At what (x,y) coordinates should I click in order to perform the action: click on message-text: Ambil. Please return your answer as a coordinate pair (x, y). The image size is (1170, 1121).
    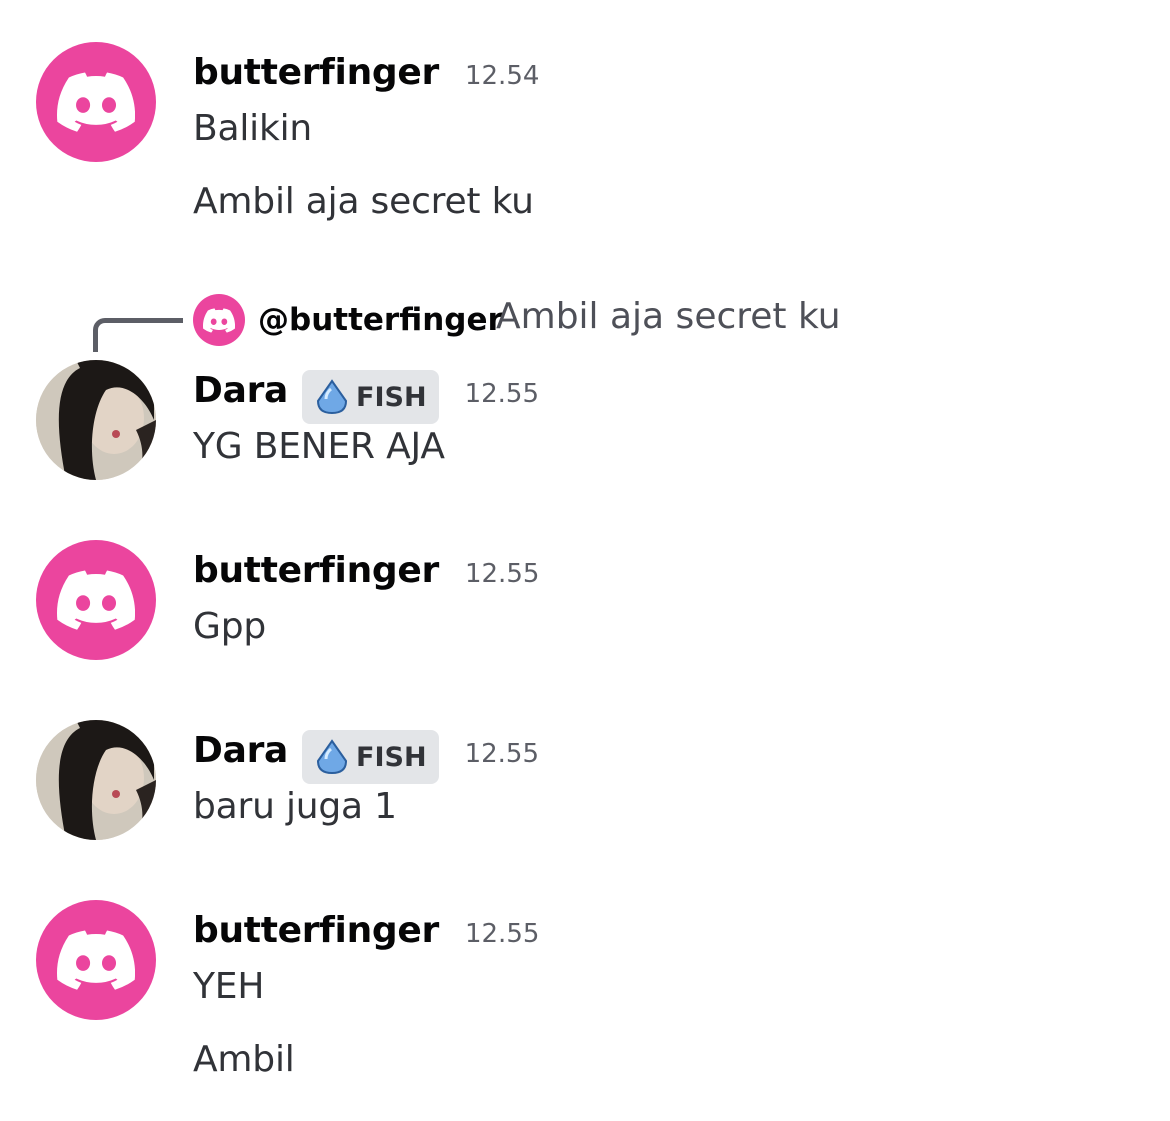
    Looking at the image, I should click on (244, 1059).